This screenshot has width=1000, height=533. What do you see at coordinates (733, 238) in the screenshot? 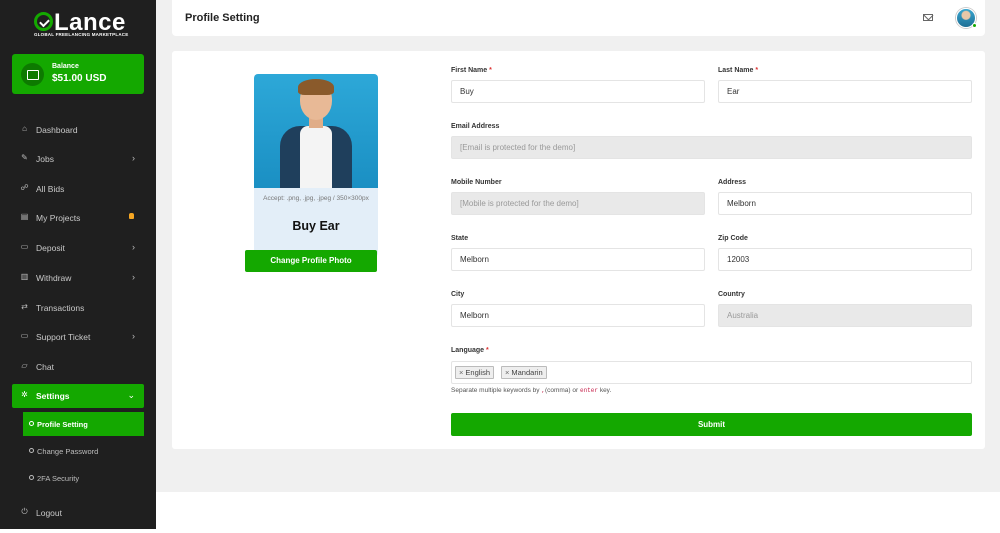
I see `zip-code-label: Zip Code` at bounding box center [733, 238].